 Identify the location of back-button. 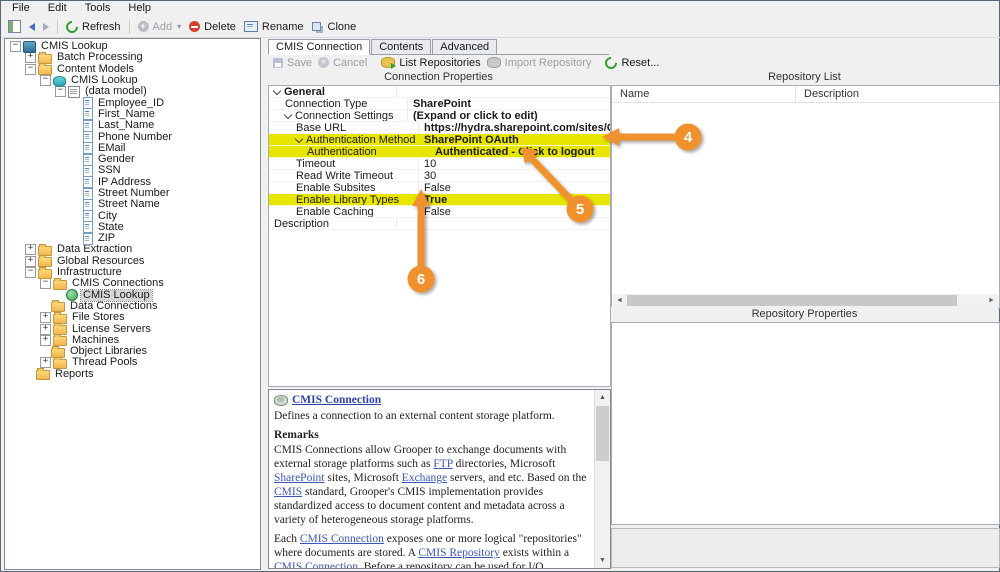
(32, 27).